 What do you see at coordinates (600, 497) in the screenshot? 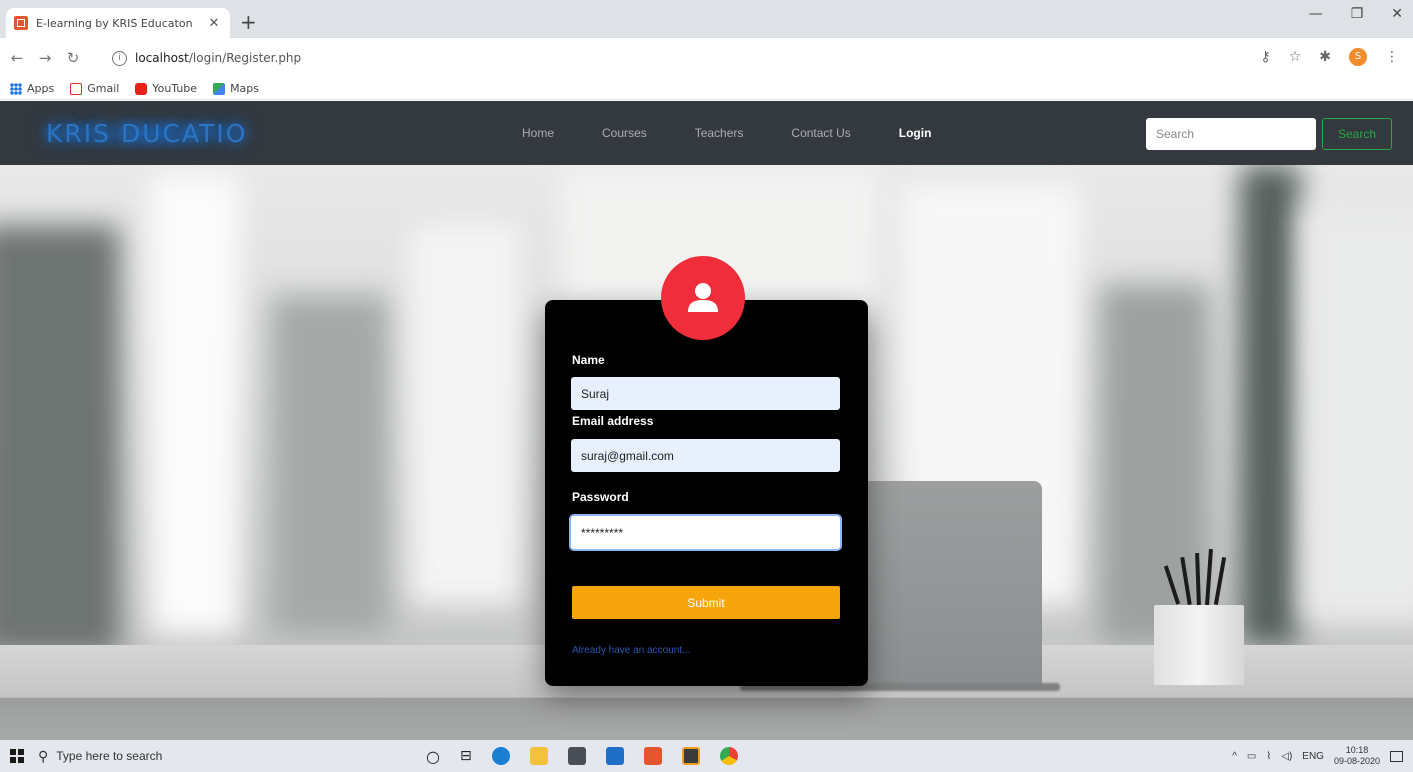
I see `password-label: Password` at bounding box center [600, 497].